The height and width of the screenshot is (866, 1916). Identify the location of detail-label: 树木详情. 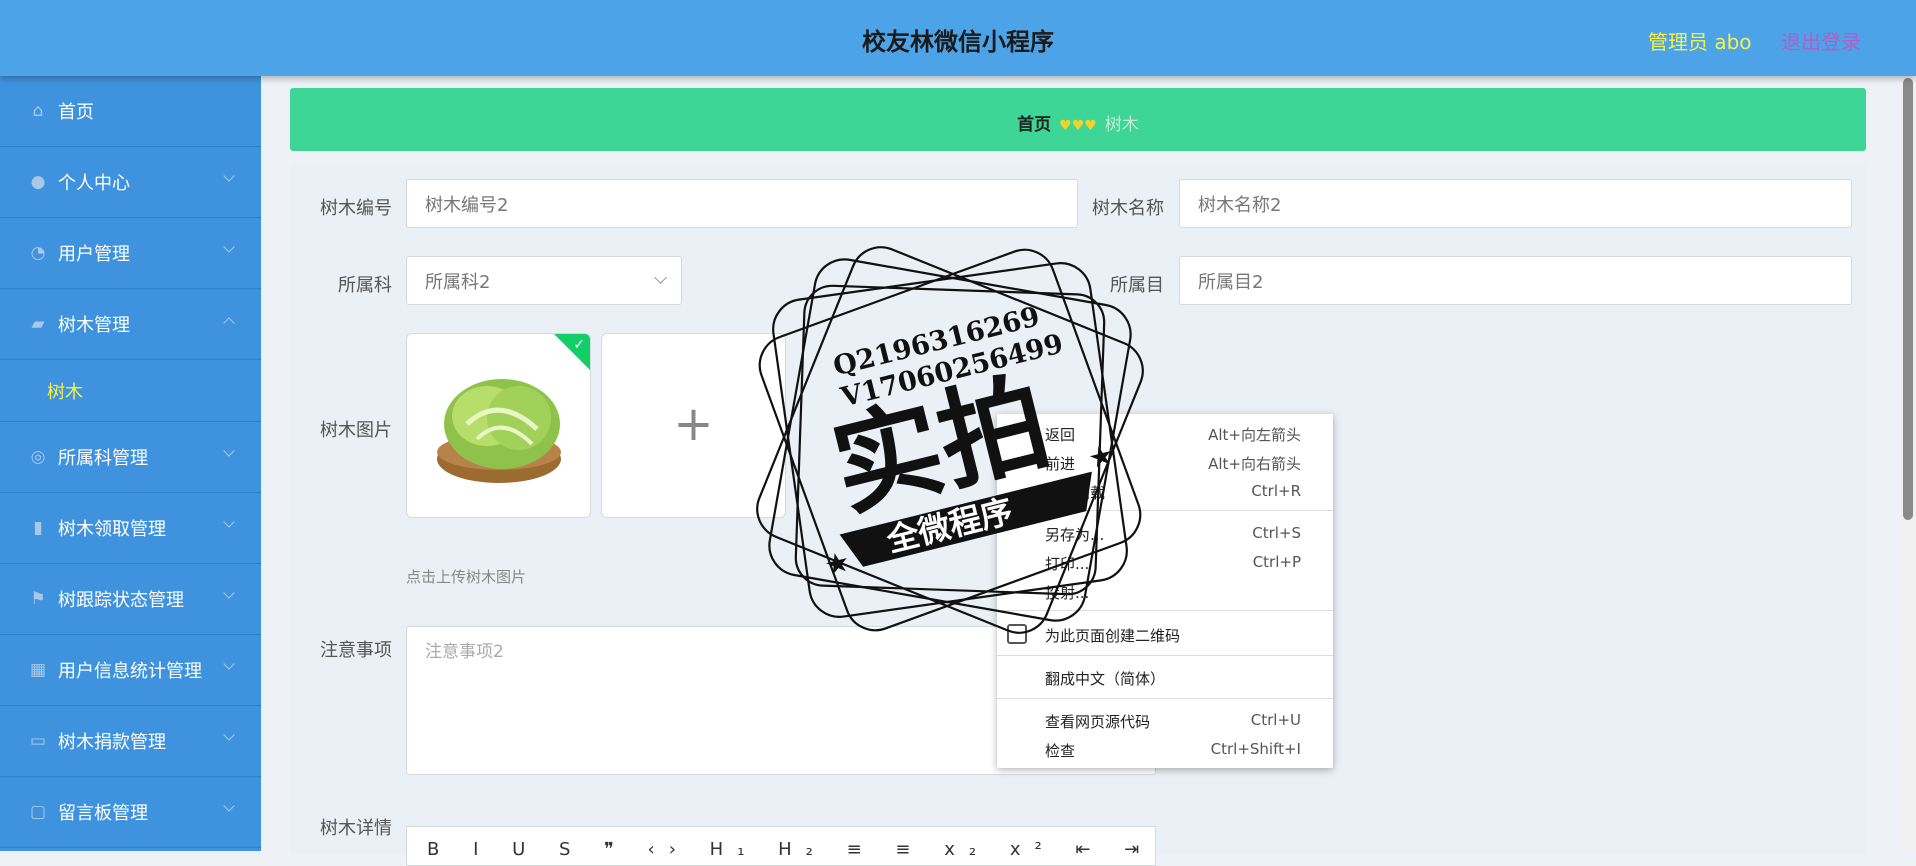
(356, 828).